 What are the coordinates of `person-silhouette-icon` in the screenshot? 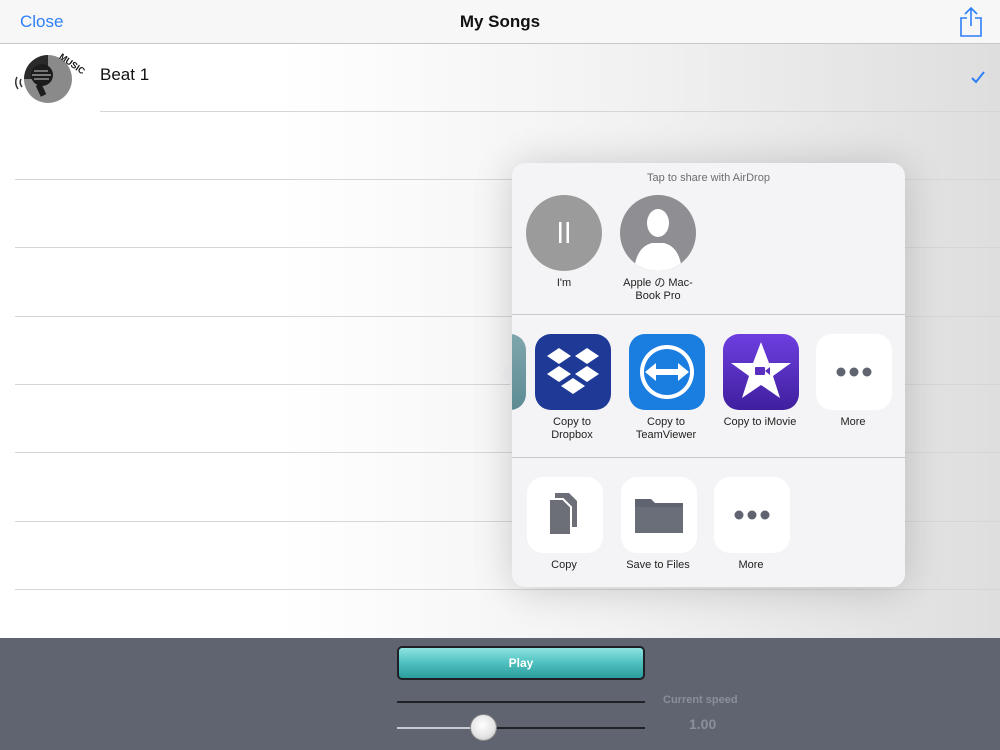 It's located at (658, 233).